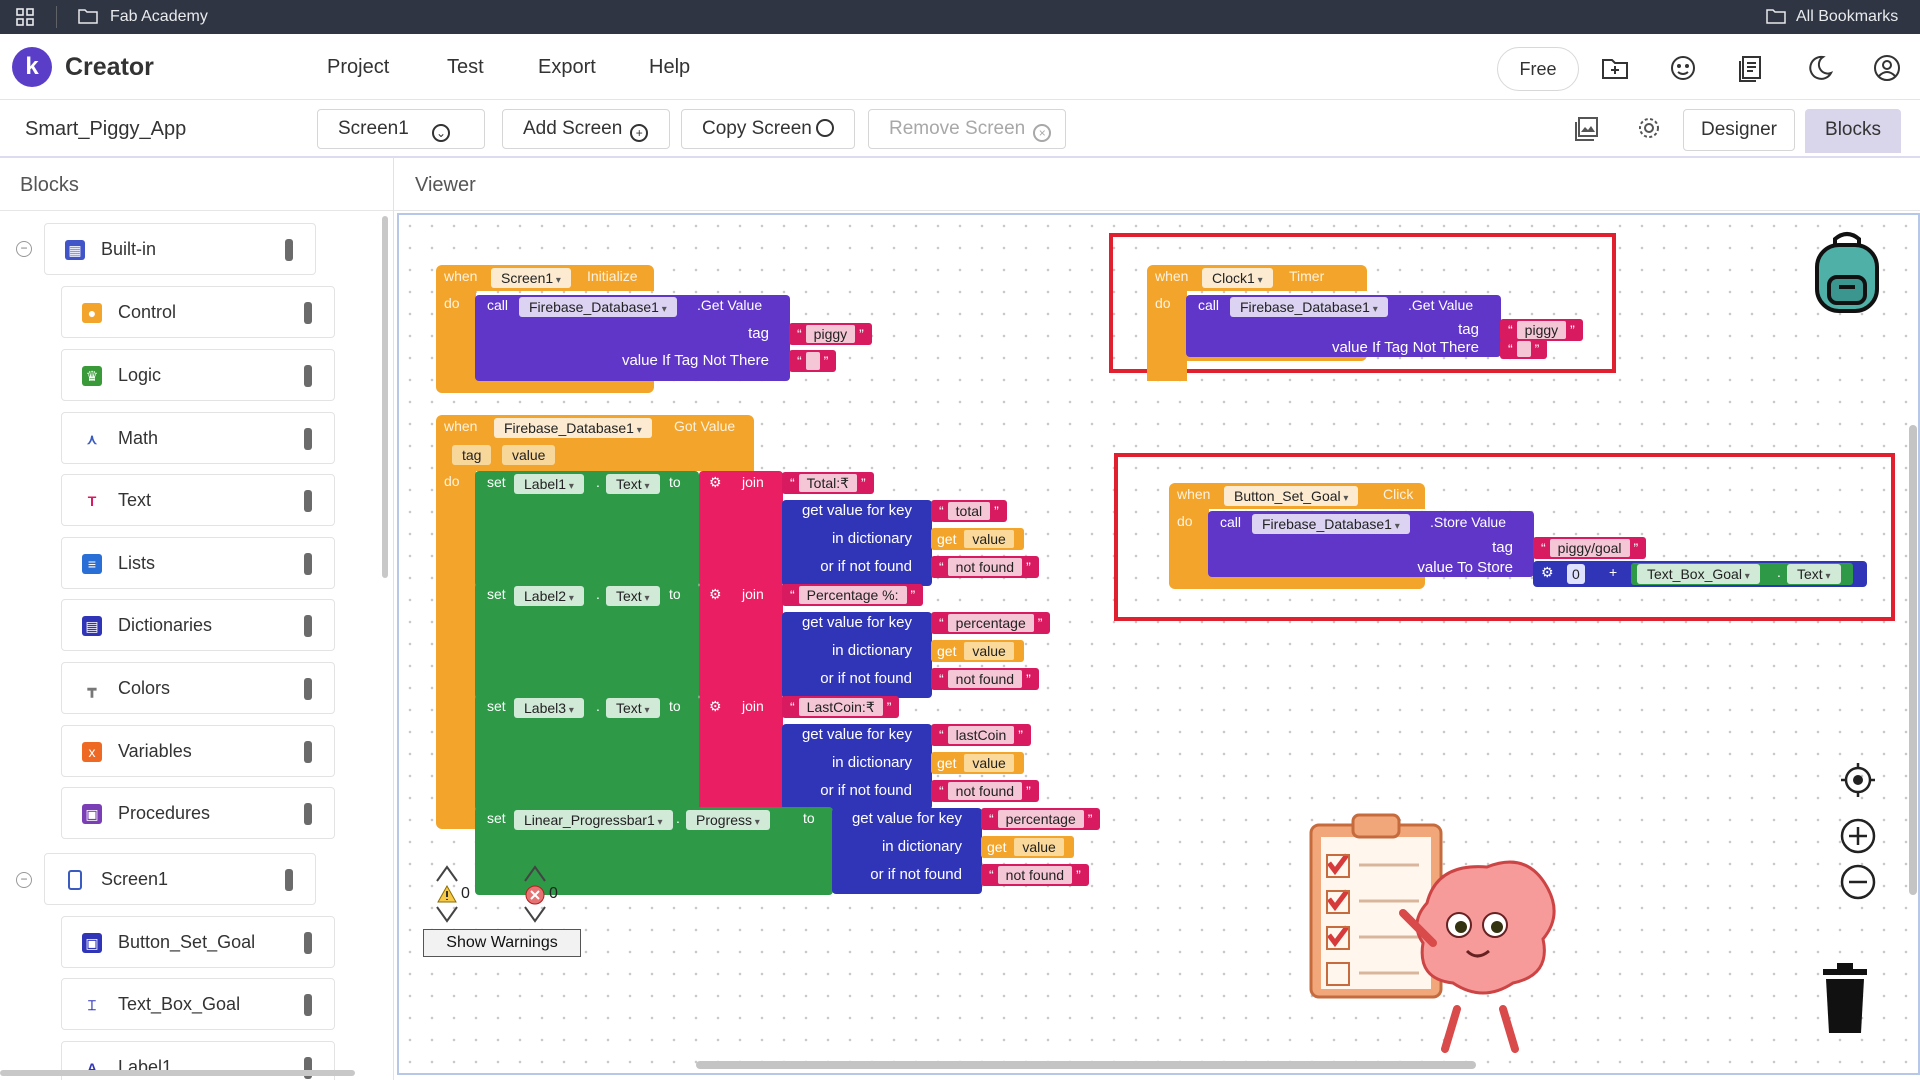 This screenshot has height=1080, width=1920. Describe the element at coordinates (535, 915) in the screenshot. I see `error-next-arrow-icon` at that location.